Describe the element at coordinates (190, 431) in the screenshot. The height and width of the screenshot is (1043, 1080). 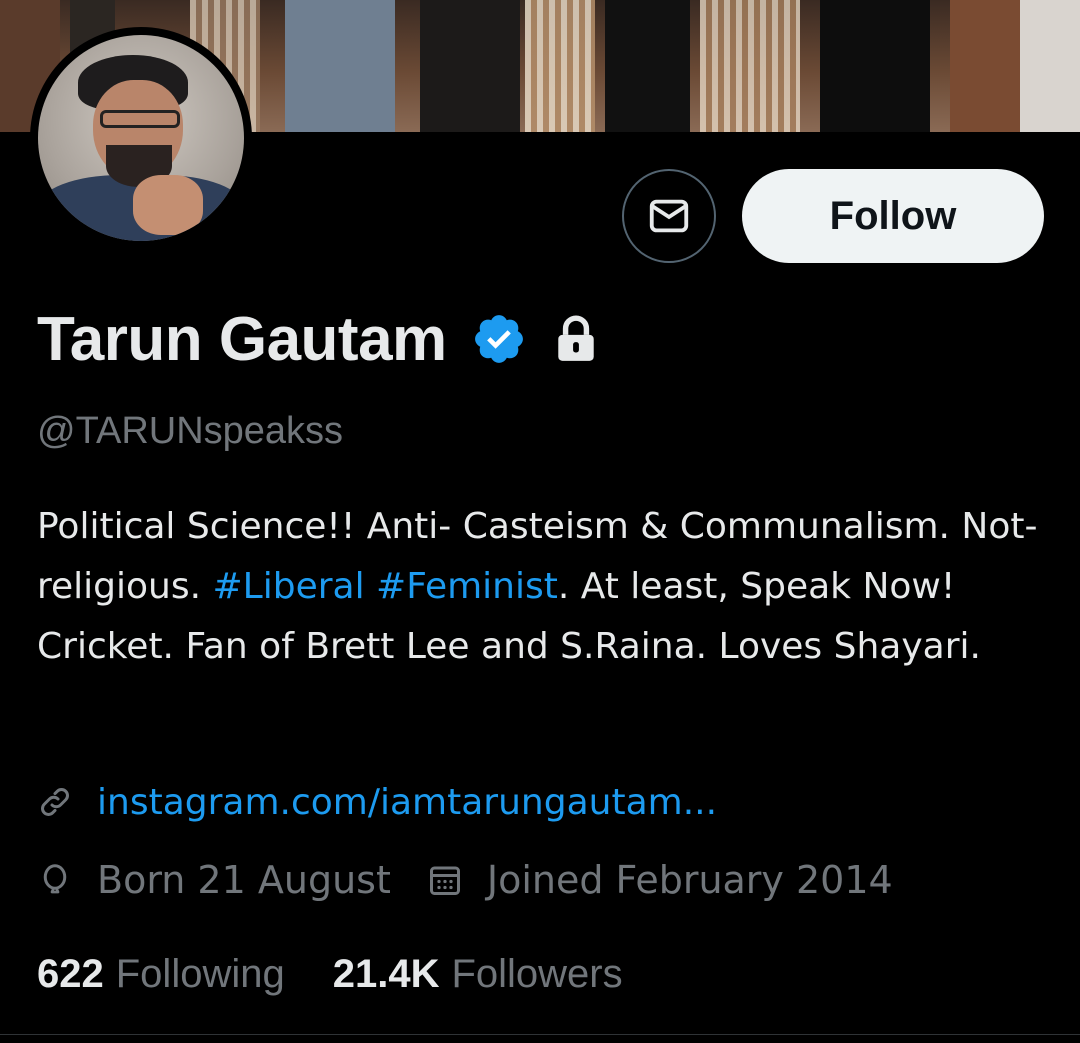
I see `user-handle: @TARUNspeakss` at that location.